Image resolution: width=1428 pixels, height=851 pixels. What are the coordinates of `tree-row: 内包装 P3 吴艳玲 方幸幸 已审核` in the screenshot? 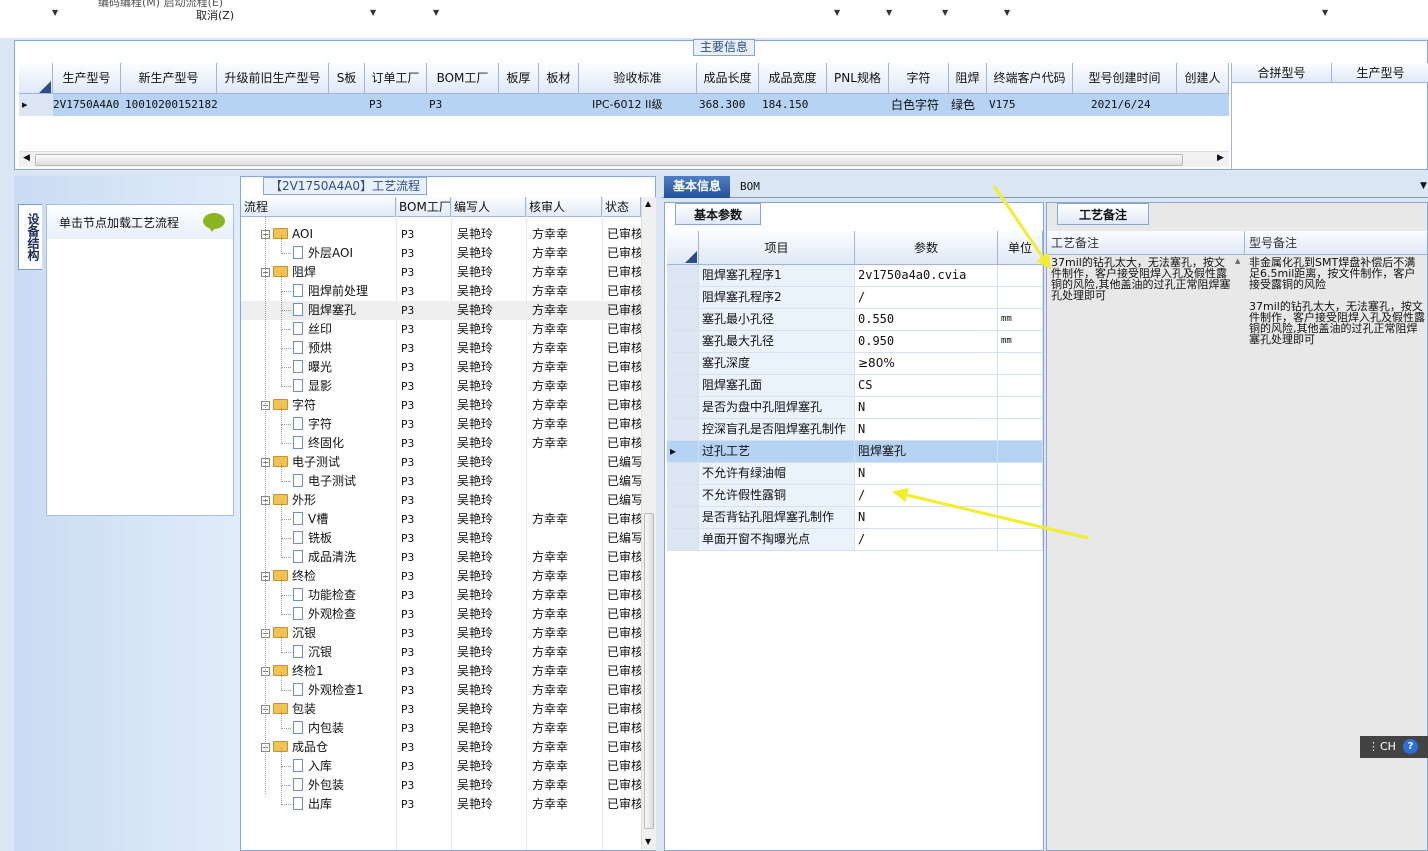 It's located at (441, 724).